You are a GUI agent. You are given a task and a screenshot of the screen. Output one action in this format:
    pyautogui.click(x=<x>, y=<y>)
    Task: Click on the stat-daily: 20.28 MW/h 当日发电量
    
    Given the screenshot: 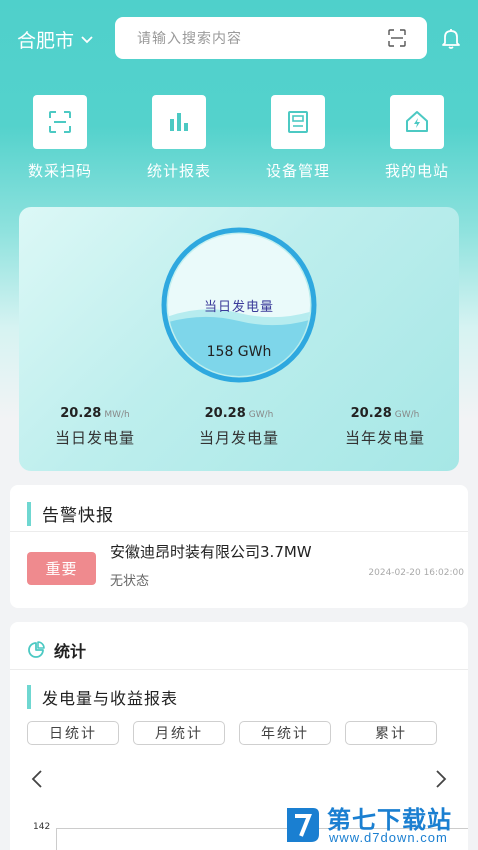 What is the action you would take?
    pyautogui.click(x=95, y=425)
    